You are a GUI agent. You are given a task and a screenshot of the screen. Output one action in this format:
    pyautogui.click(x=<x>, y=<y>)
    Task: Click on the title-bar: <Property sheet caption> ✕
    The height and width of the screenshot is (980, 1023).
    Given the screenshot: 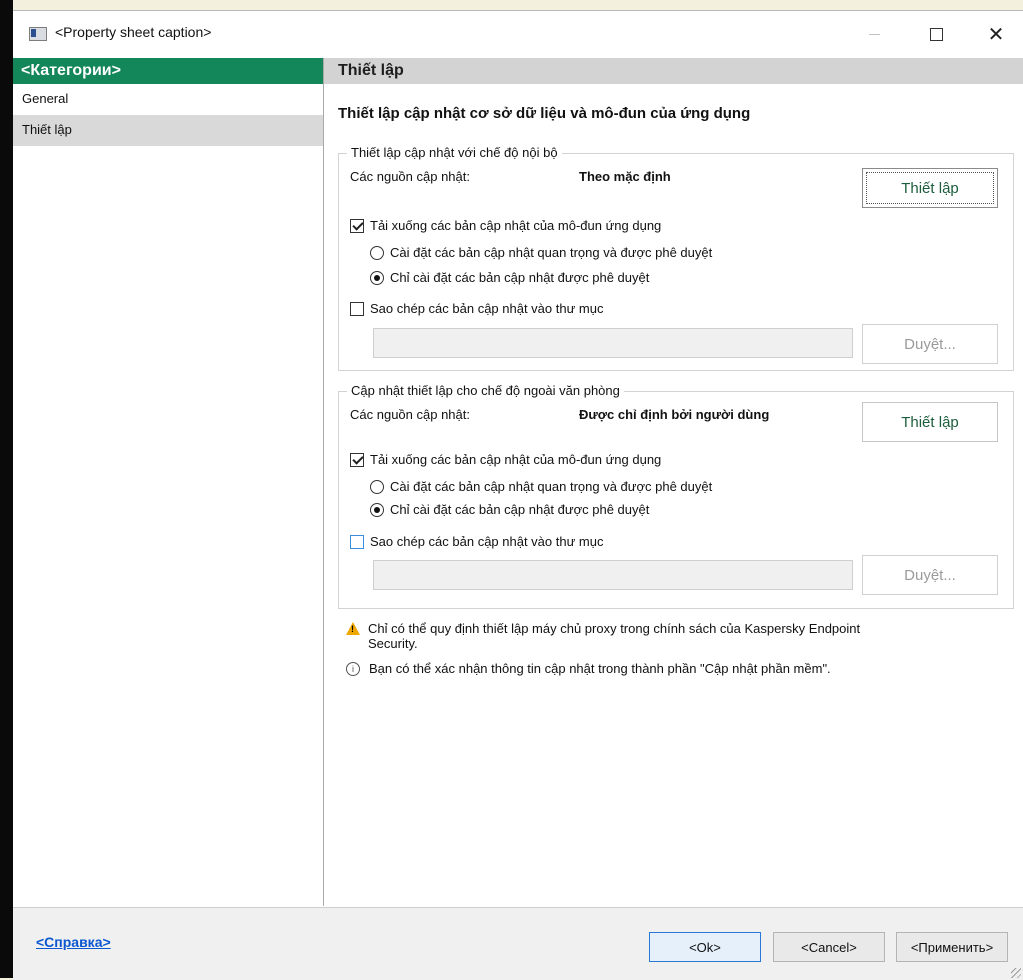 What is the action you would take?
    pyautogui.click(x=518, y=33)
    